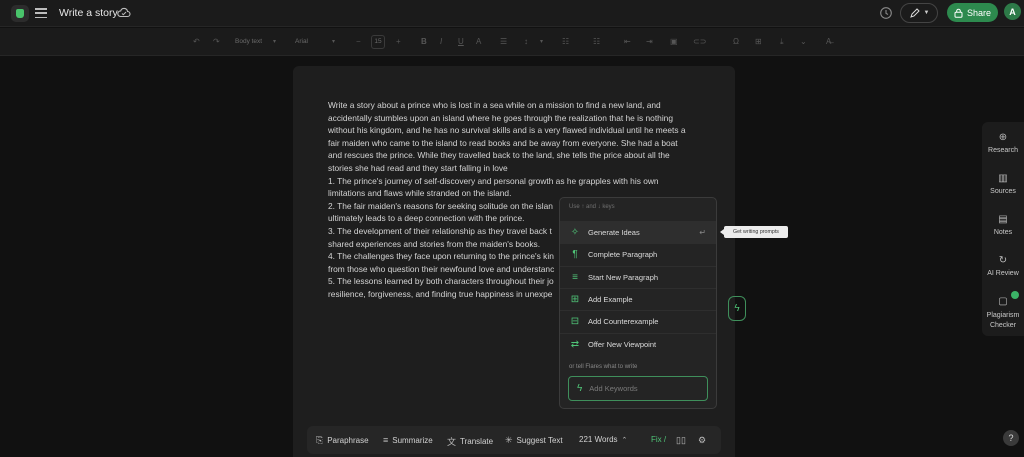  I want to click on help-button: ?, so click(1011, 438).